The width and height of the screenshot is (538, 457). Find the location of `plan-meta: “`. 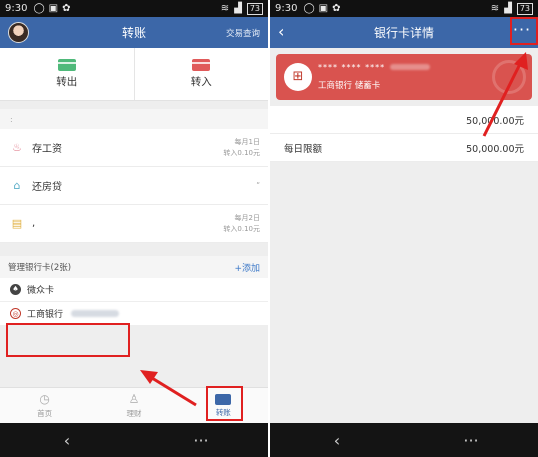

plan-meta: “ is located at coordinates (258, 185).